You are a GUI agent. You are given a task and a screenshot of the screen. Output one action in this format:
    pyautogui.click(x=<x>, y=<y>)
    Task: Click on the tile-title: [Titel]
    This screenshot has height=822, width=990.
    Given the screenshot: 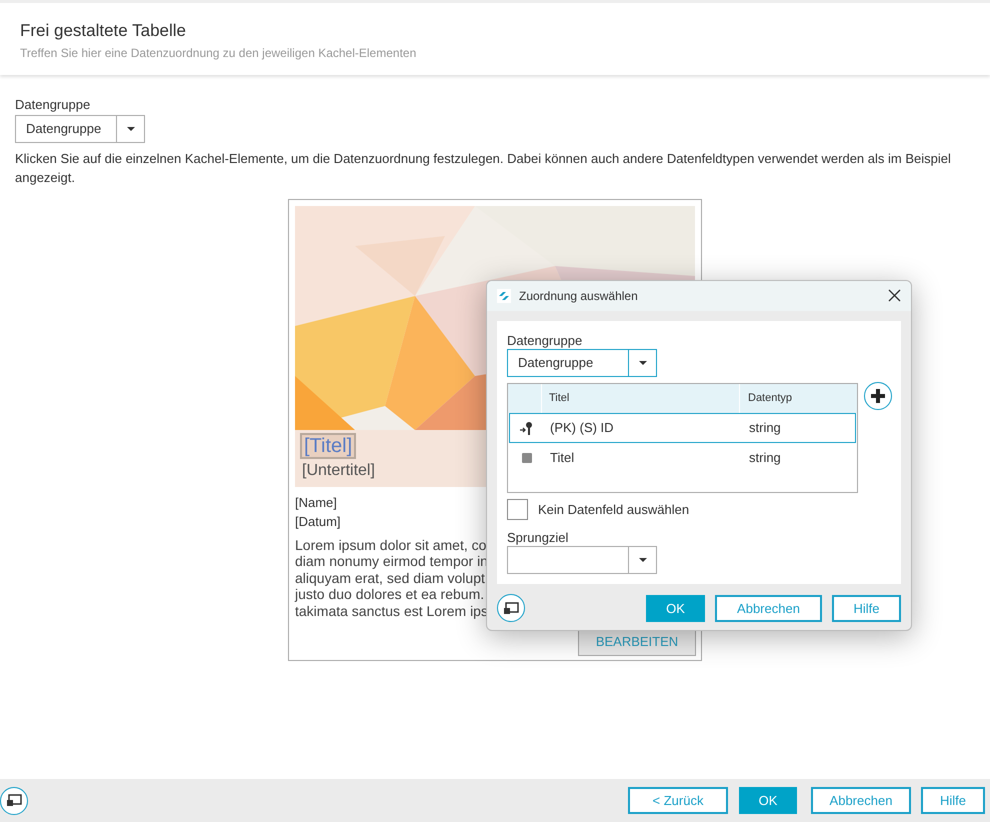 What is the action you would take?
    pyautogui.click(x=328, y=445)
    